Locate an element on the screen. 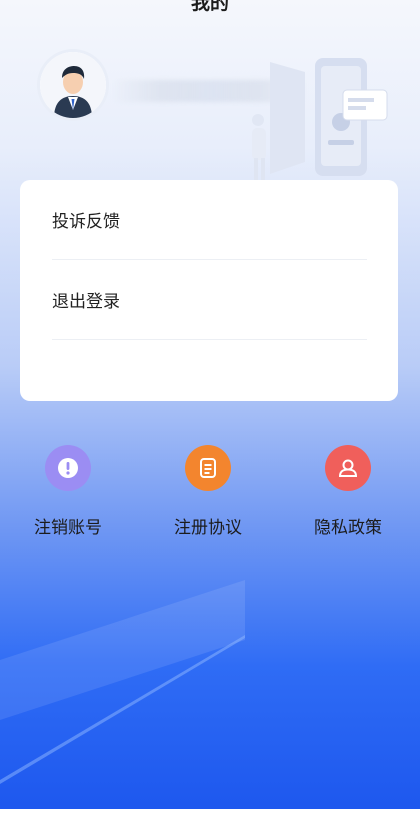 The image size is (420, 813). delete-account-button: 注销账号 is located at coordinates (68, 491).